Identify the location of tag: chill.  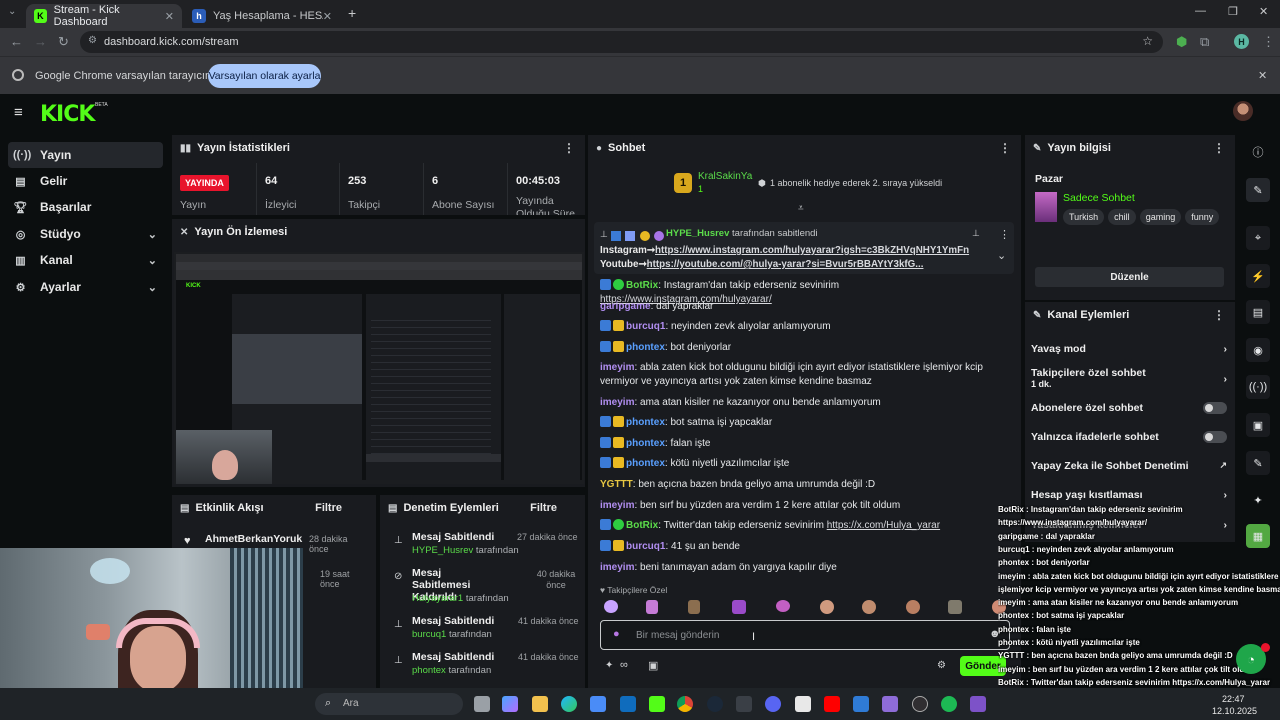
(1122, 217).